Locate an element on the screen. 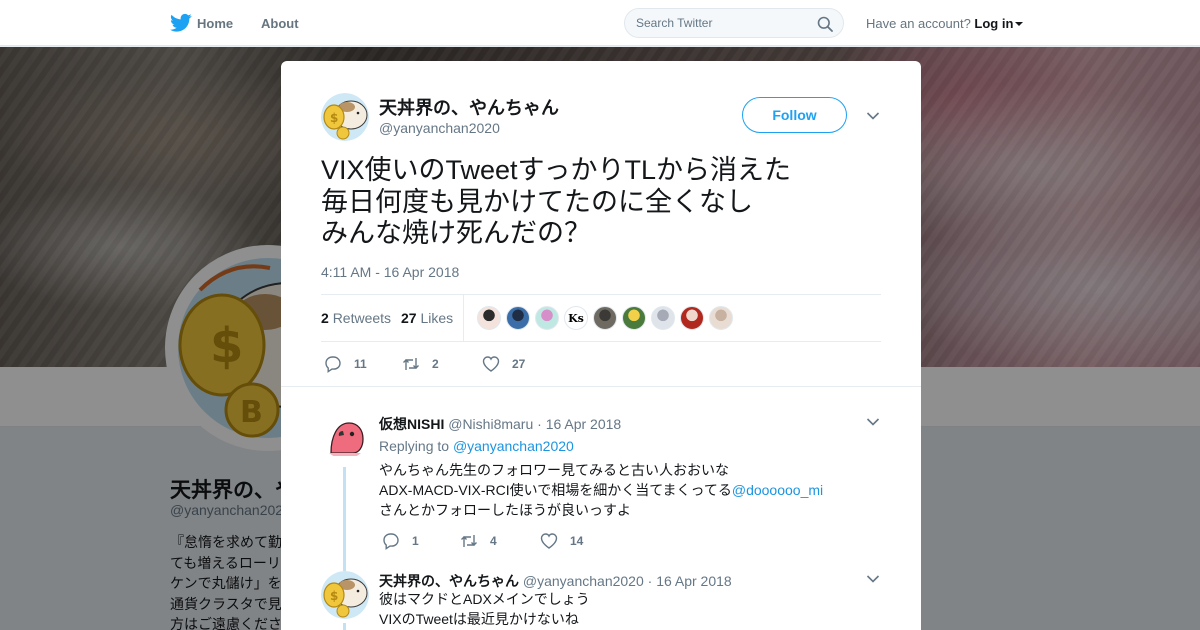 This screenshot has width=1200, height=630. nav-home-link: Home is located at coordinates (215, 23).